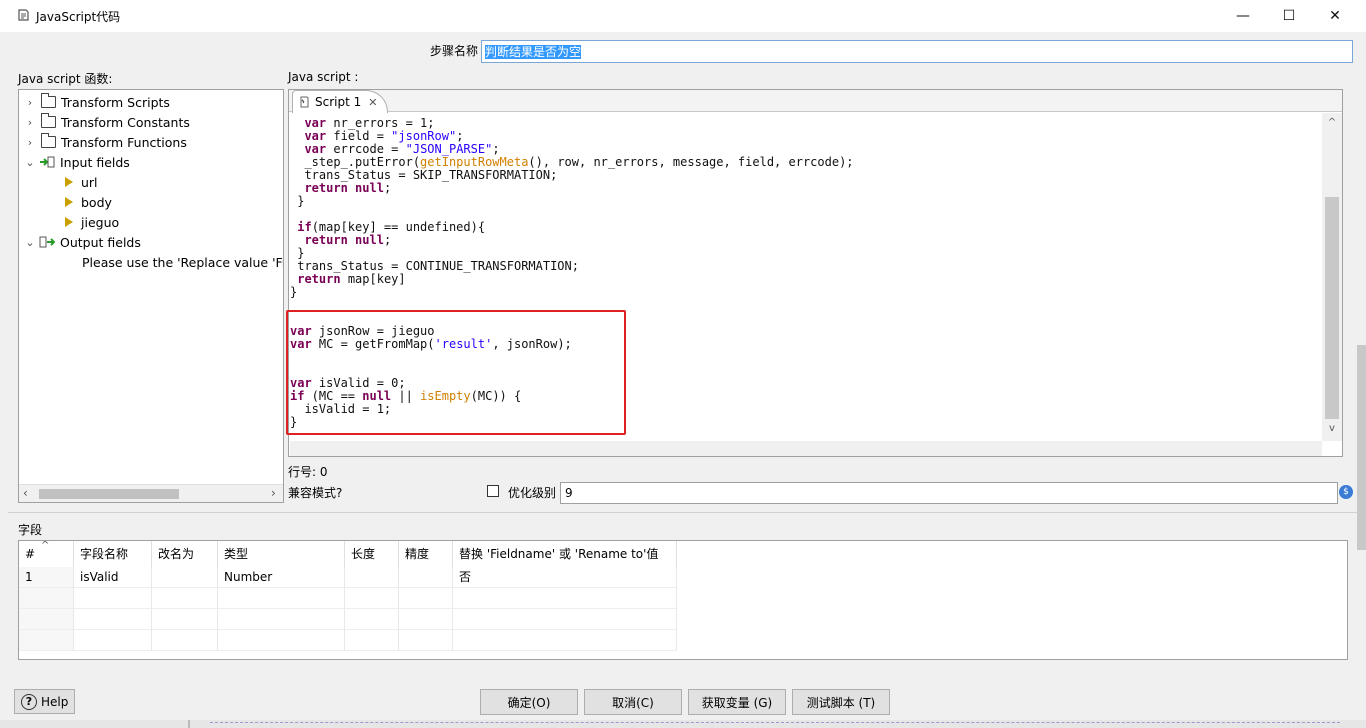  Describe the element at coordinates (65, 79) in the screenshot. I see `functions-label: Java script 函数:` at that location.